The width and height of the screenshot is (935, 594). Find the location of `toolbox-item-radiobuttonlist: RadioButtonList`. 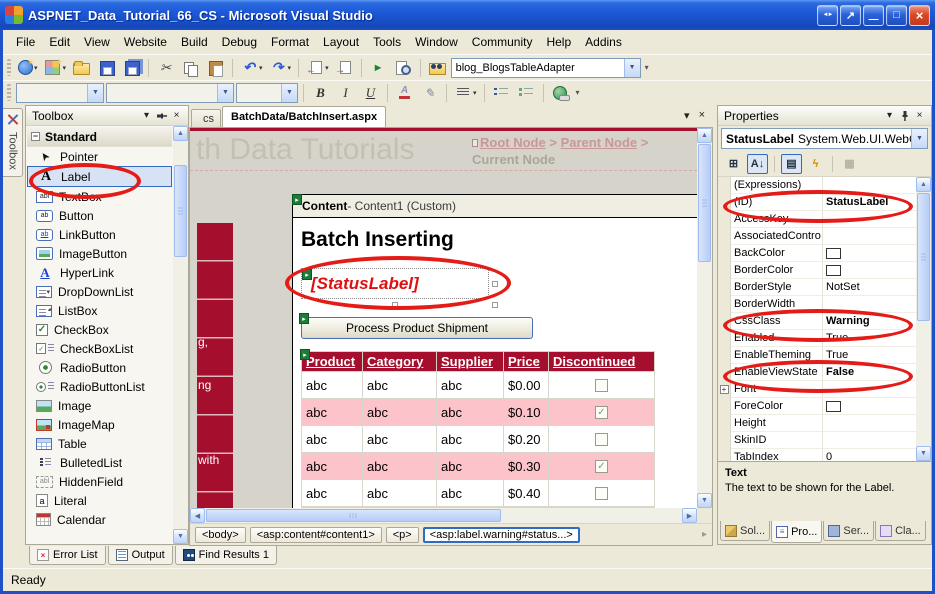

toolbox-item-radiobuttonlist: RadioButtonList is located at coordinates (99, 386).